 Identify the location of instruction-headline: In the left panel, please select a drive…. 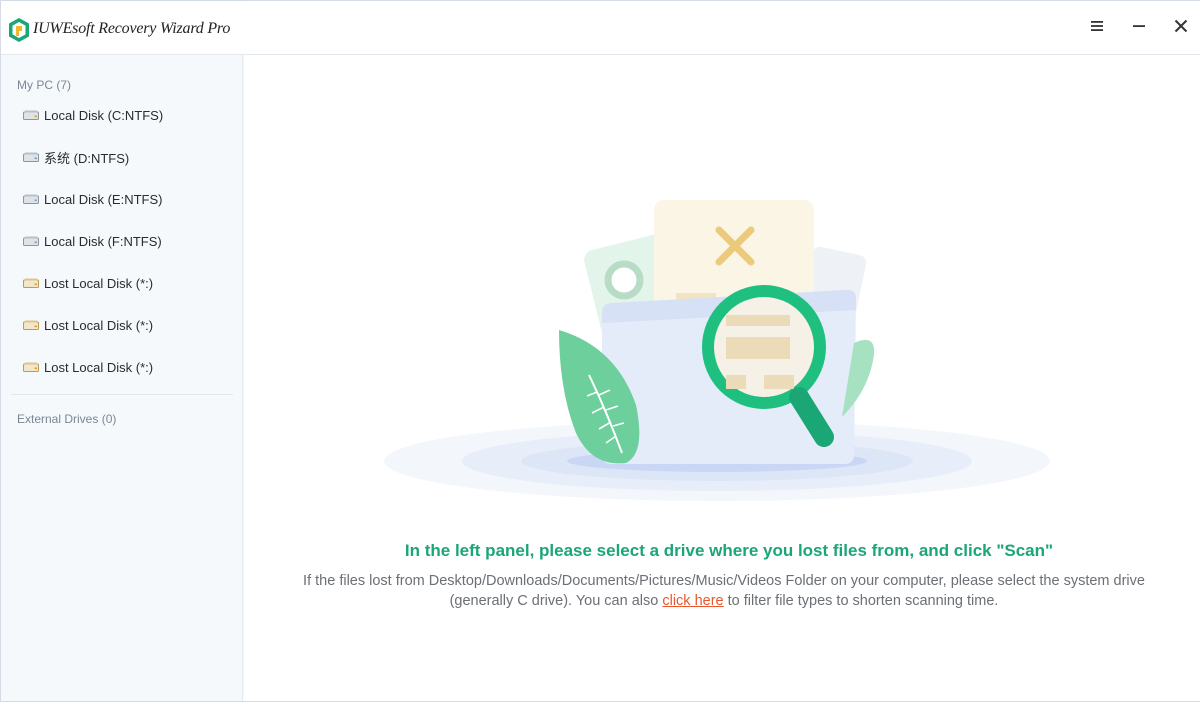
(729, 550).